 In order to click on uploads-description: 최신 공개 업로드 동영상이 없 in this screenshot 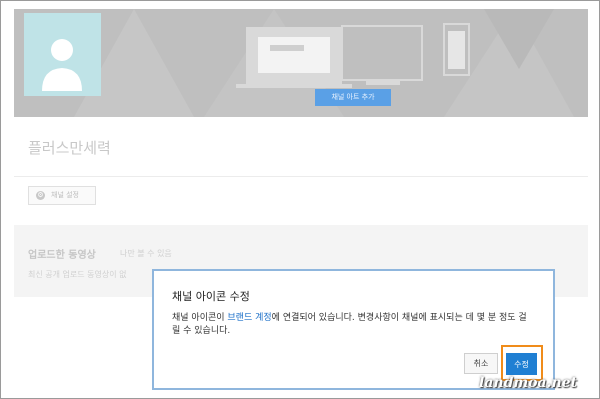, I will do `click(77, 274)`.